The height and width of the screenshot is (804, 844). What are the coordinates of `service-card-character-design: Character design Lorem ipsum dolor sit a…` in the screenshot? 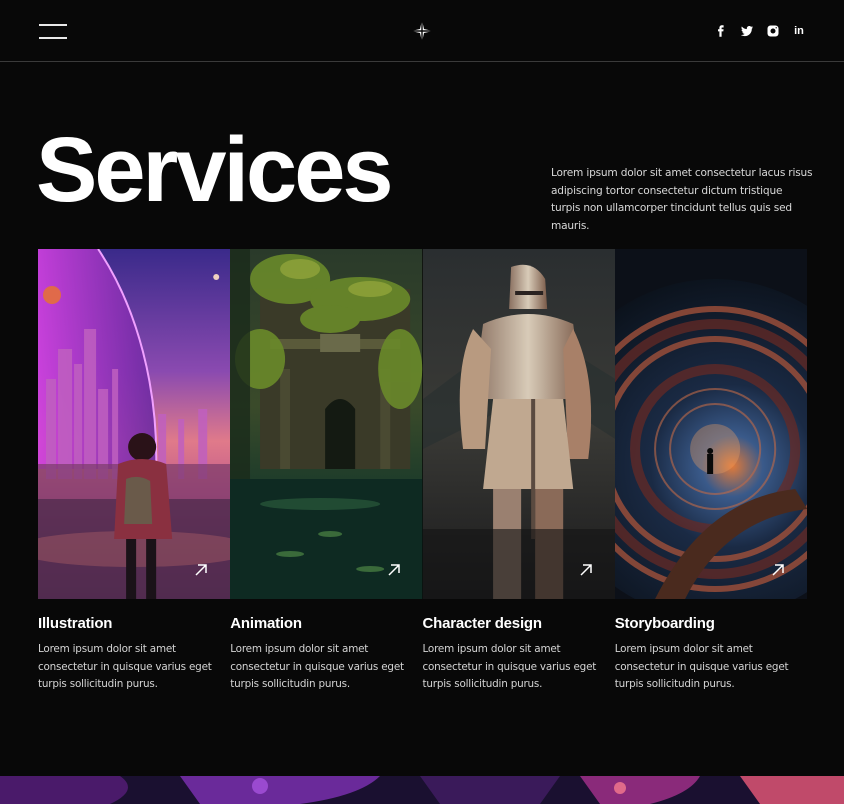 It's located at (518, 474).